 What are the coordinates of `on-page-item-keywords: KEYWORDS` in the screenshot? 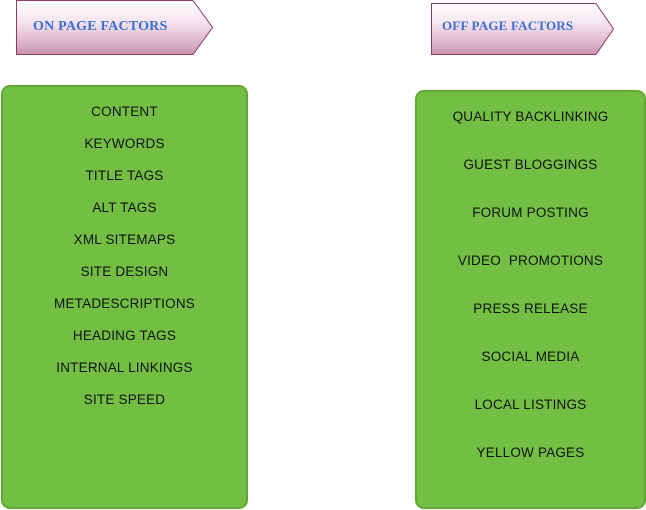 It's located at (124, 143).